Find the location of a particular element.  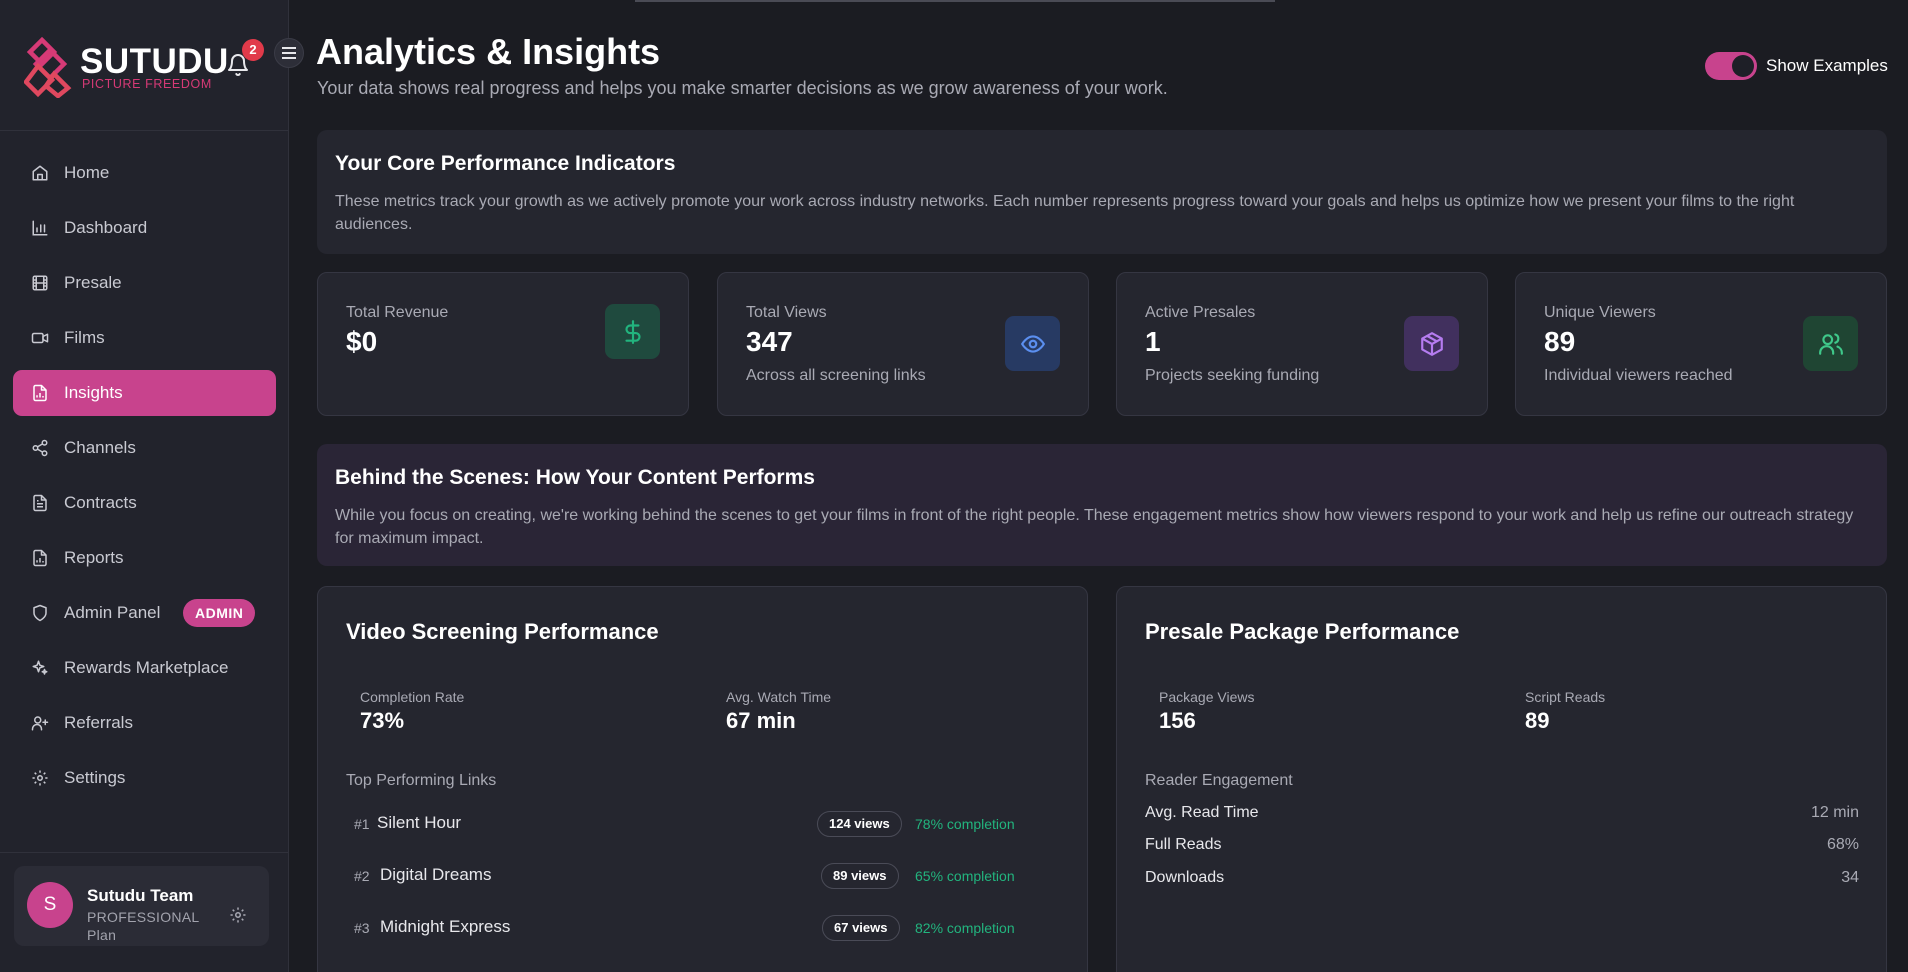

video-card-title: Video Screening Performance is located at coordinates (502, 631).